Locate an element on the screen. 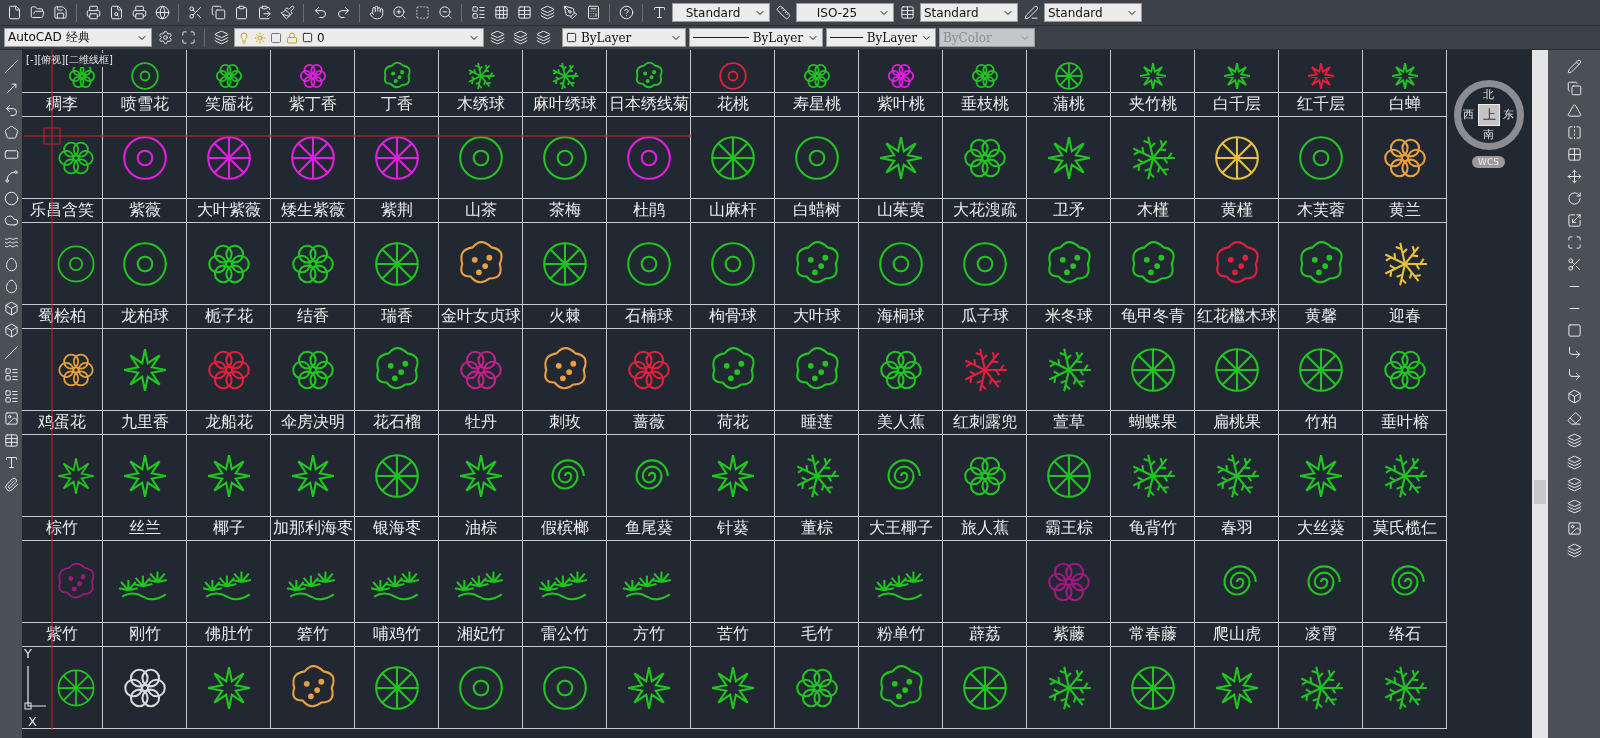 This screenshot has width=1600, height=738. plant-label: 笑靥花 is located at coordinates (228, 104).